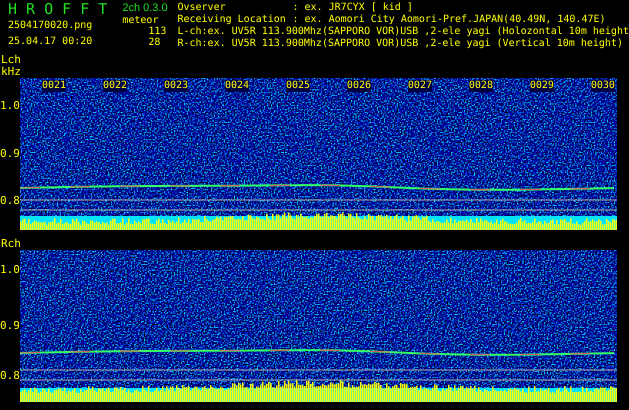 The width and height of the screenshot is (629, 410). I want to click on time-label: 0027, so click(420, 86).